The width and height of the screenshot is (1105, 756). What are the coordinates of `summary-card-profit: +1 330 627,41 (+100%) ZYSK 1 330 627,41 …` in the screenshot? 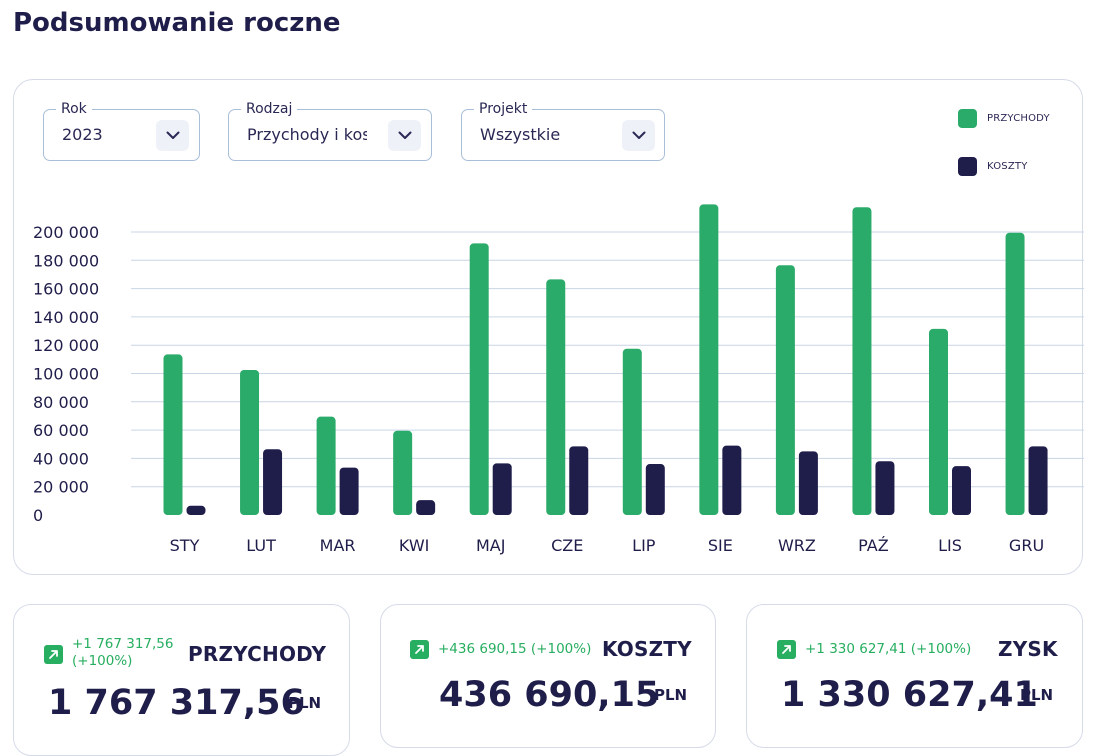 It's located at (914, 676).